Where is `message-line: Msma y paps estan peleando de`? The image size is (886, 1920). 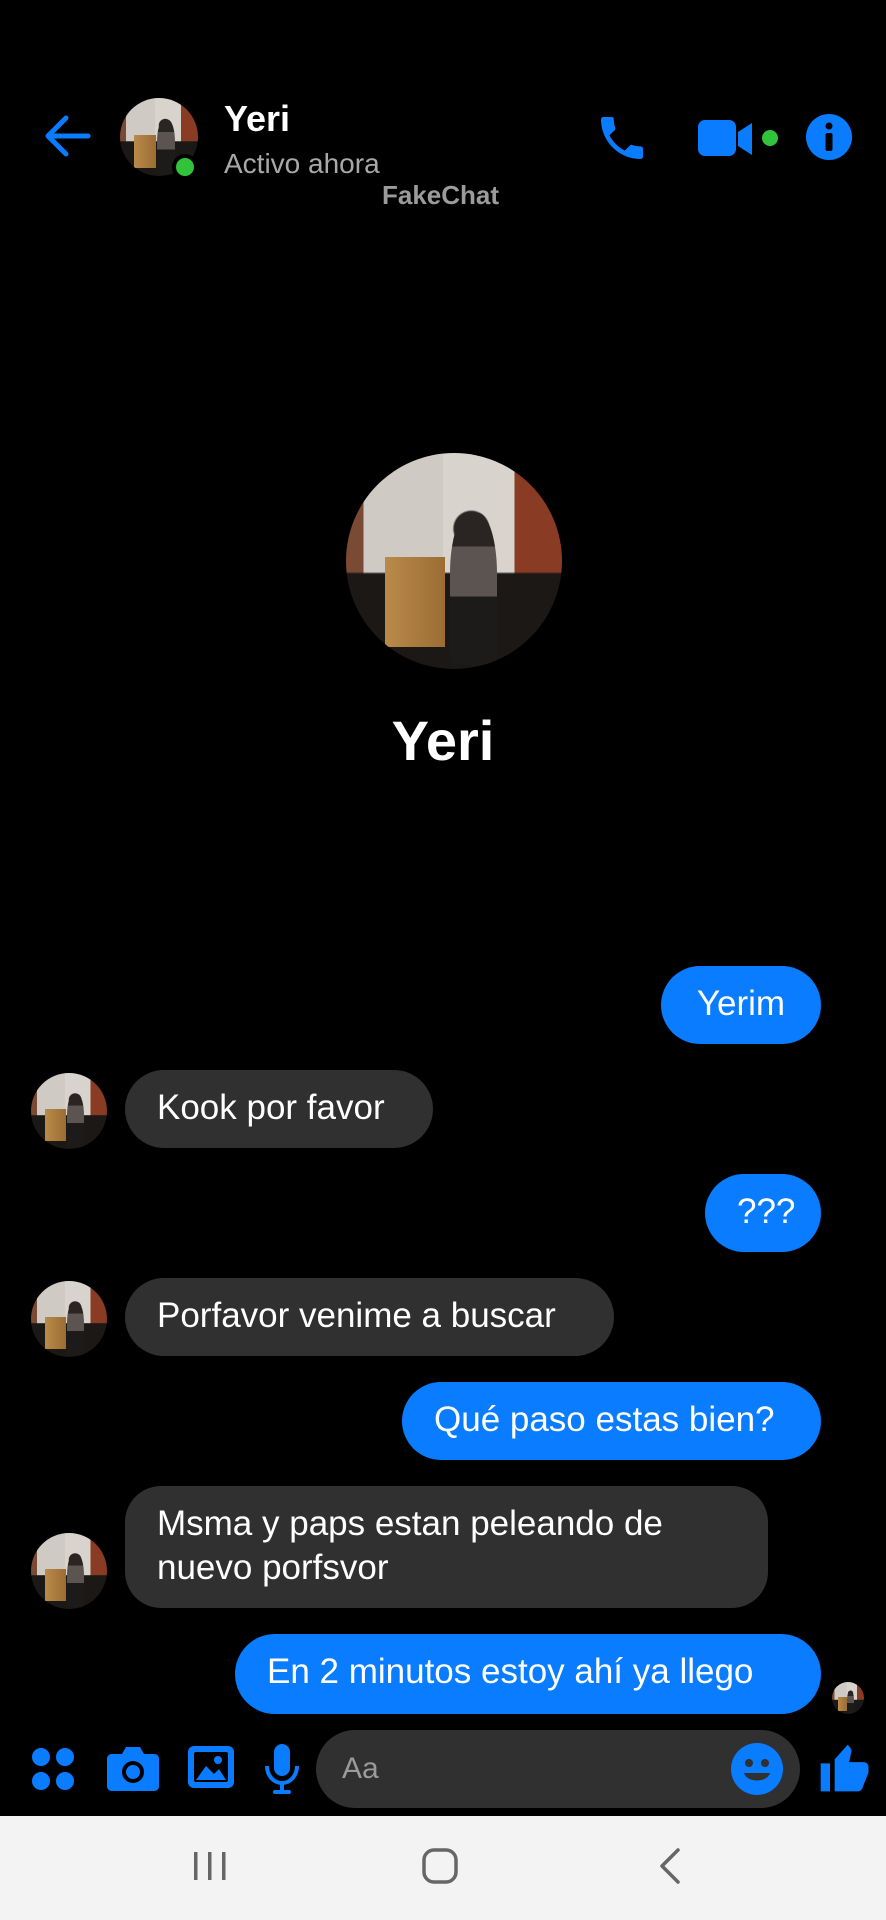
message-line: Msma y paps estan peleando de is located at coordinates (410, 1523).